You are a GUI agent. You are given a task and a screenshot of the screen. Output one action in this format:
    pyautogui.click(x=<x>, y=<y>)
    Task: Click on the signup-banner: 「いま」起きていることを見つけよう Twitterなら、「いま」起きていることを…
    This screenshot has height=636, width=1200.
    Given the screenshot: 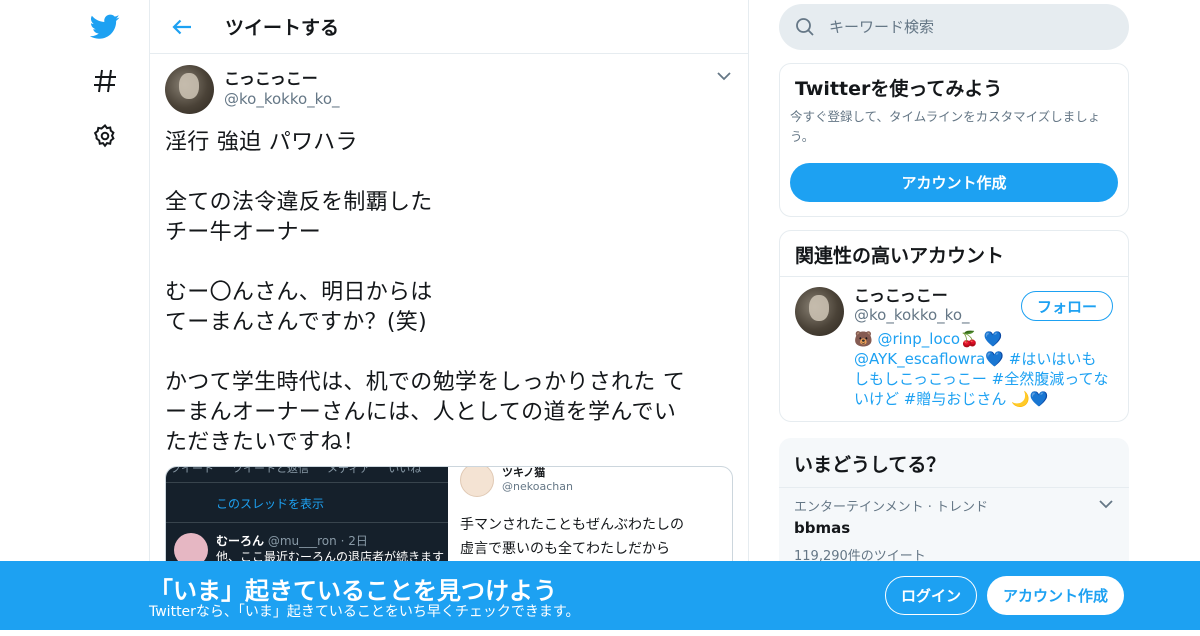 What is the action you would take?
    pyautogui.click(x=600, y=595)
    